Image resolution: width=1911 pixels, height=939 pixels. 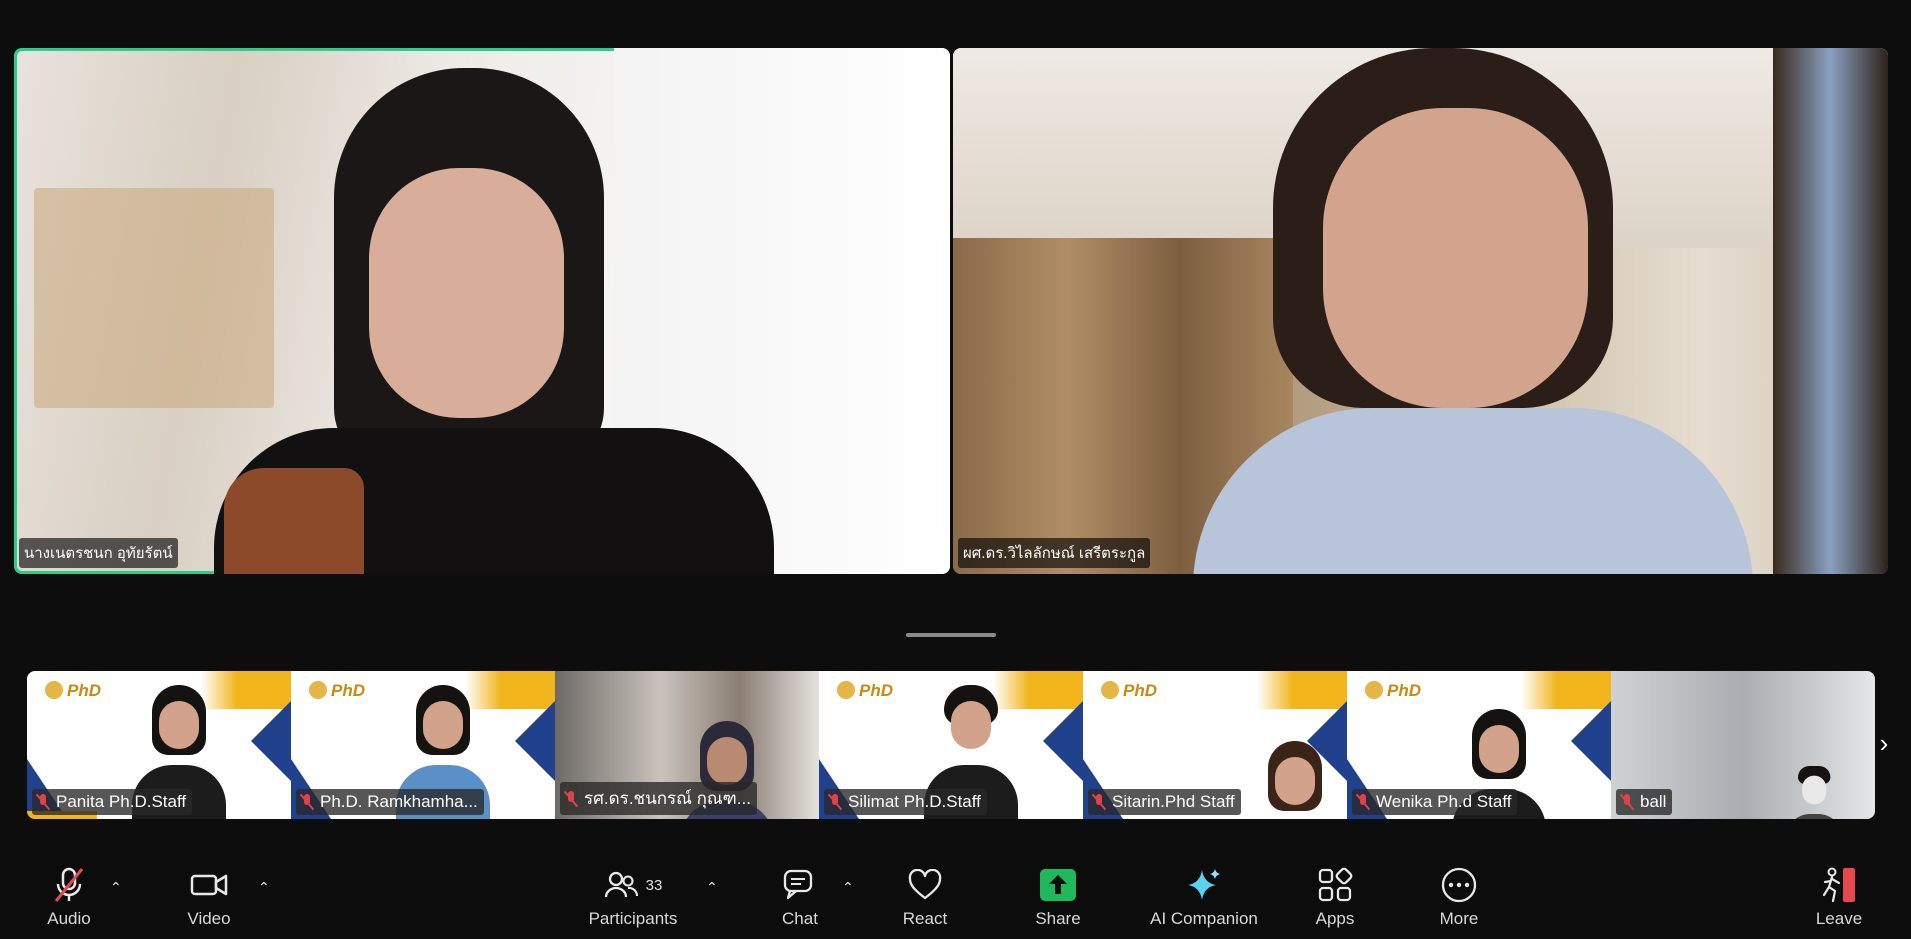 I want to click on leave-label: Leave, so click(x=1839, y=918).